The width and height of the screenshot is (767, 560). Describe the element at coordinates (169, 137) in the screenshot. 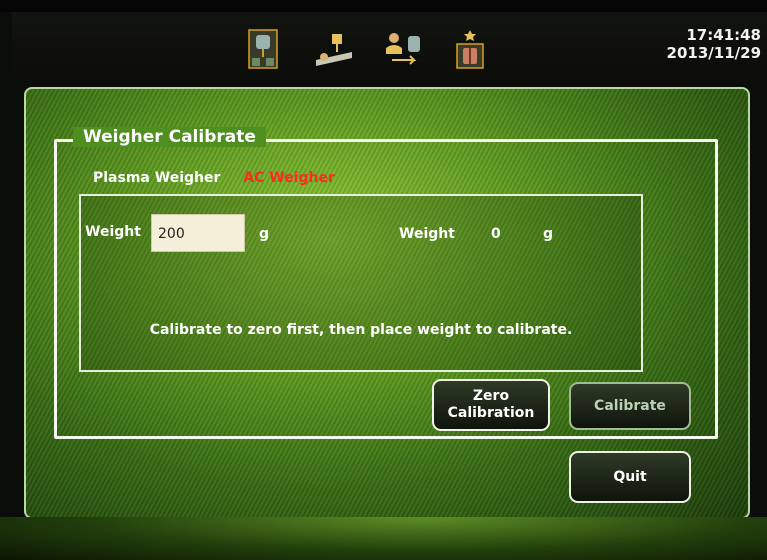

I see `group-title: Weigher Calibrate` at that location.